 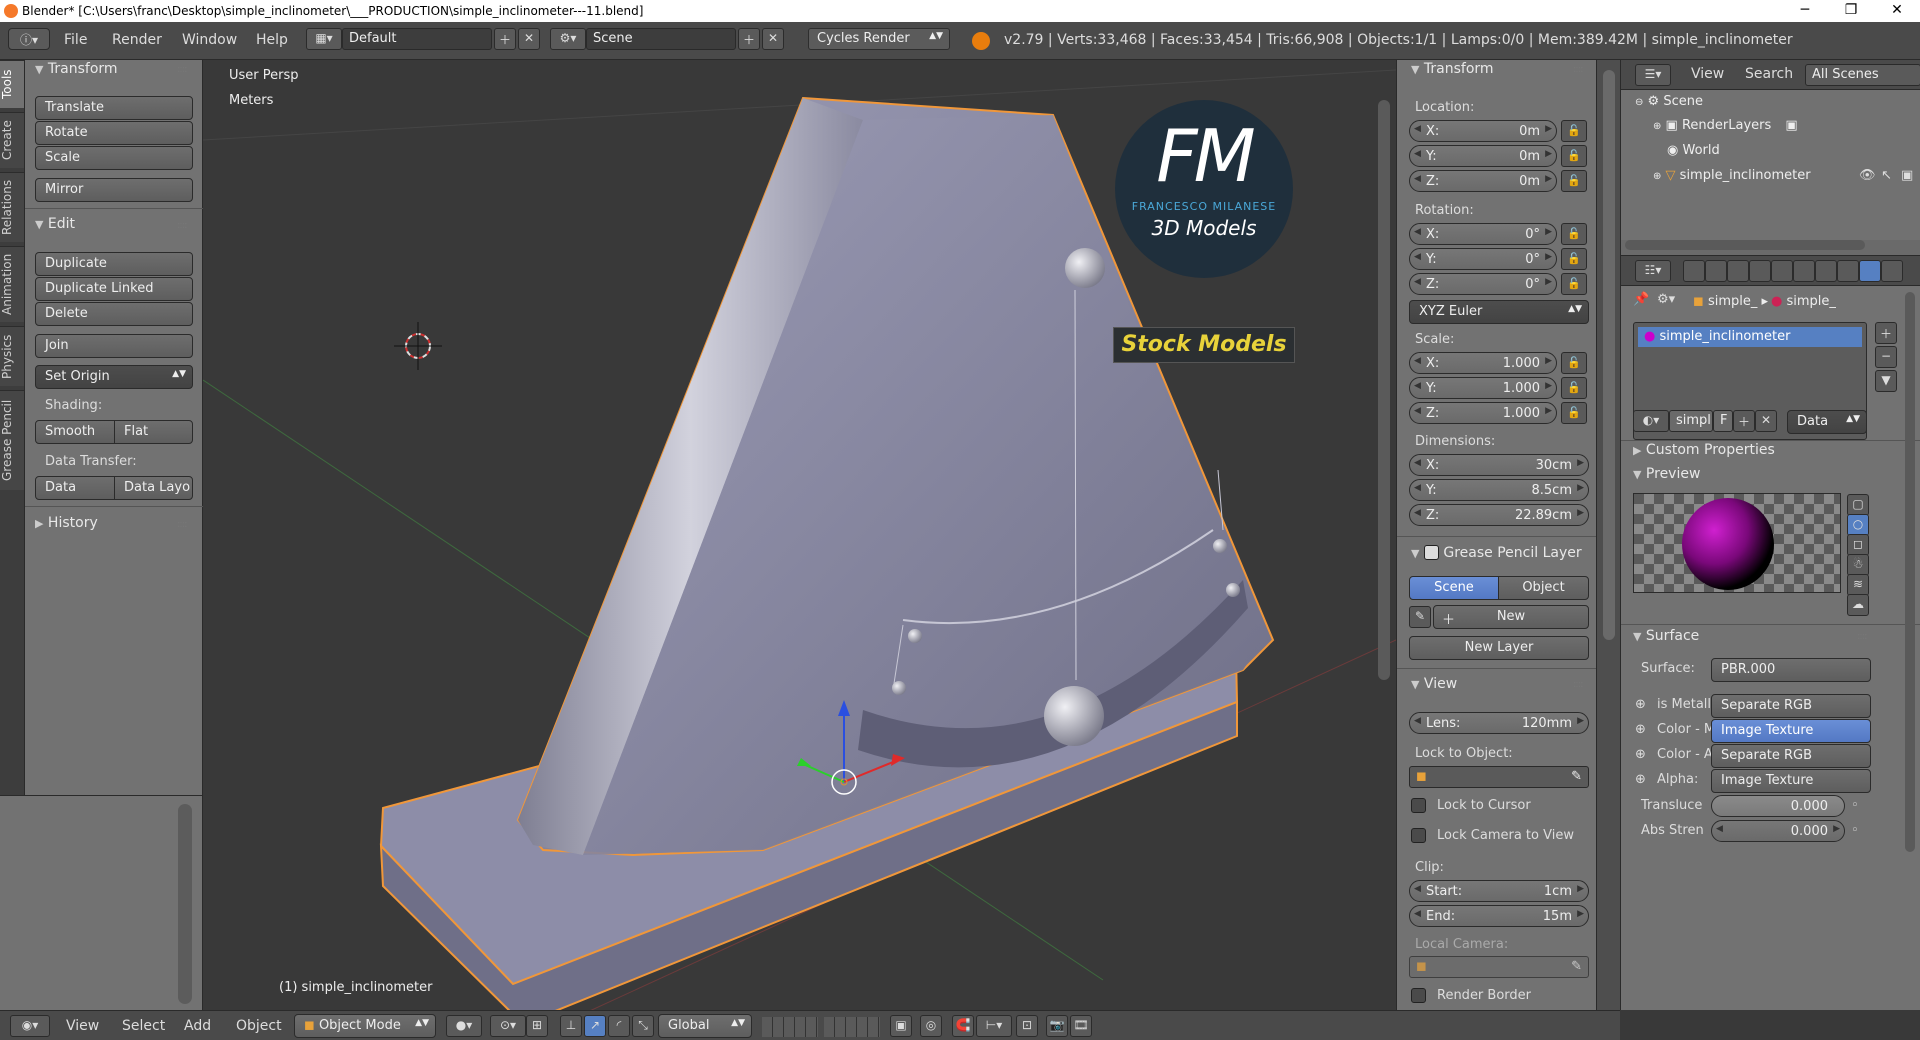 What do you see at coordinates (1778, 831) in the screenshot?
I see `abs-strength-field: ◀ 0.000 ▶` at bounding box center [1778, 831].